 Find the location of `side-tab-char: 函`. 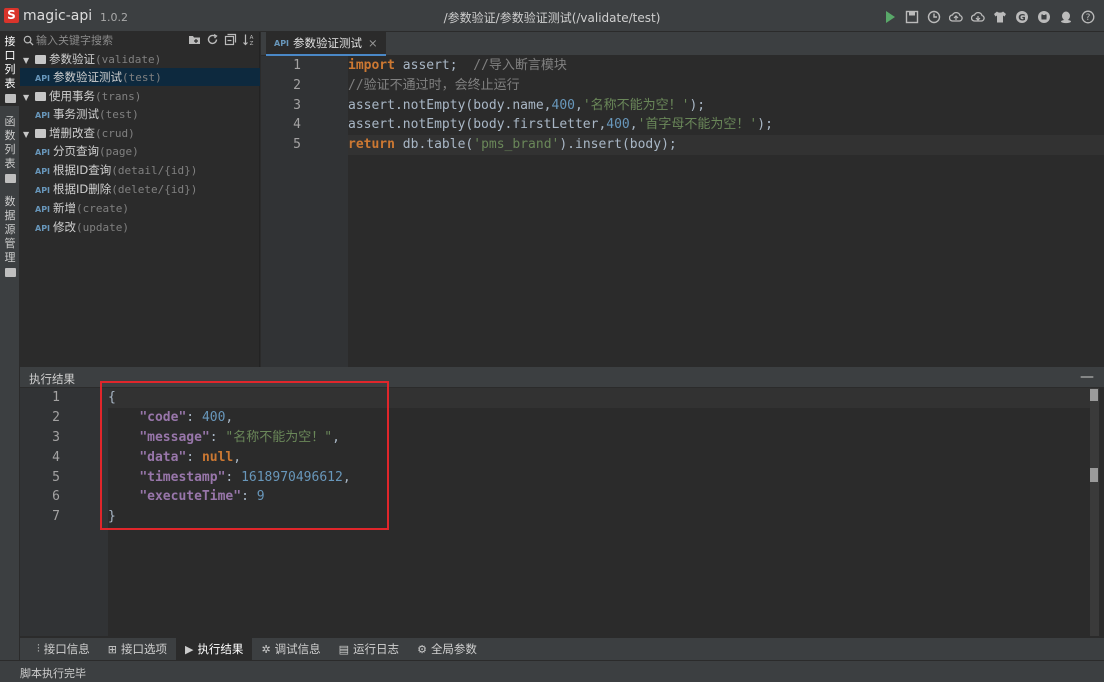

side-tab-char: 函 is located at coordinates (10, 121).